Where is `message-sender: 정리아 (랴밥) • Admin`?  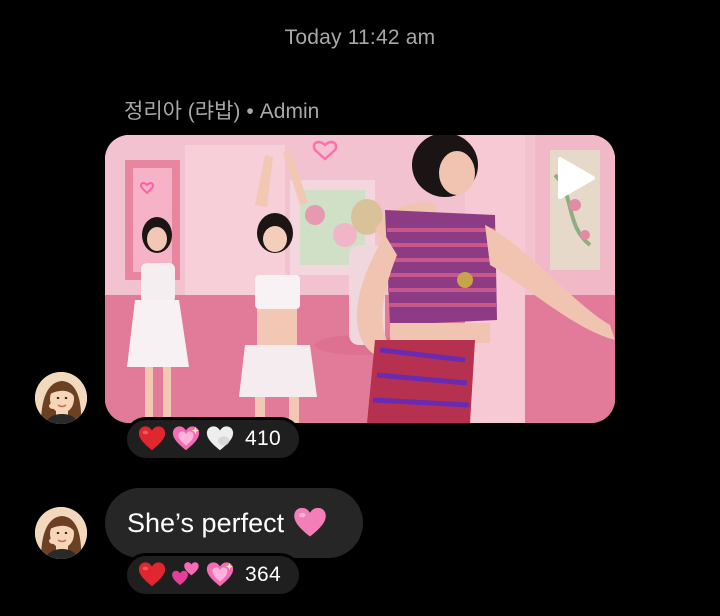
message-sender: 정리아 (랴밥) • Admin is located at coordinates (221, 110).